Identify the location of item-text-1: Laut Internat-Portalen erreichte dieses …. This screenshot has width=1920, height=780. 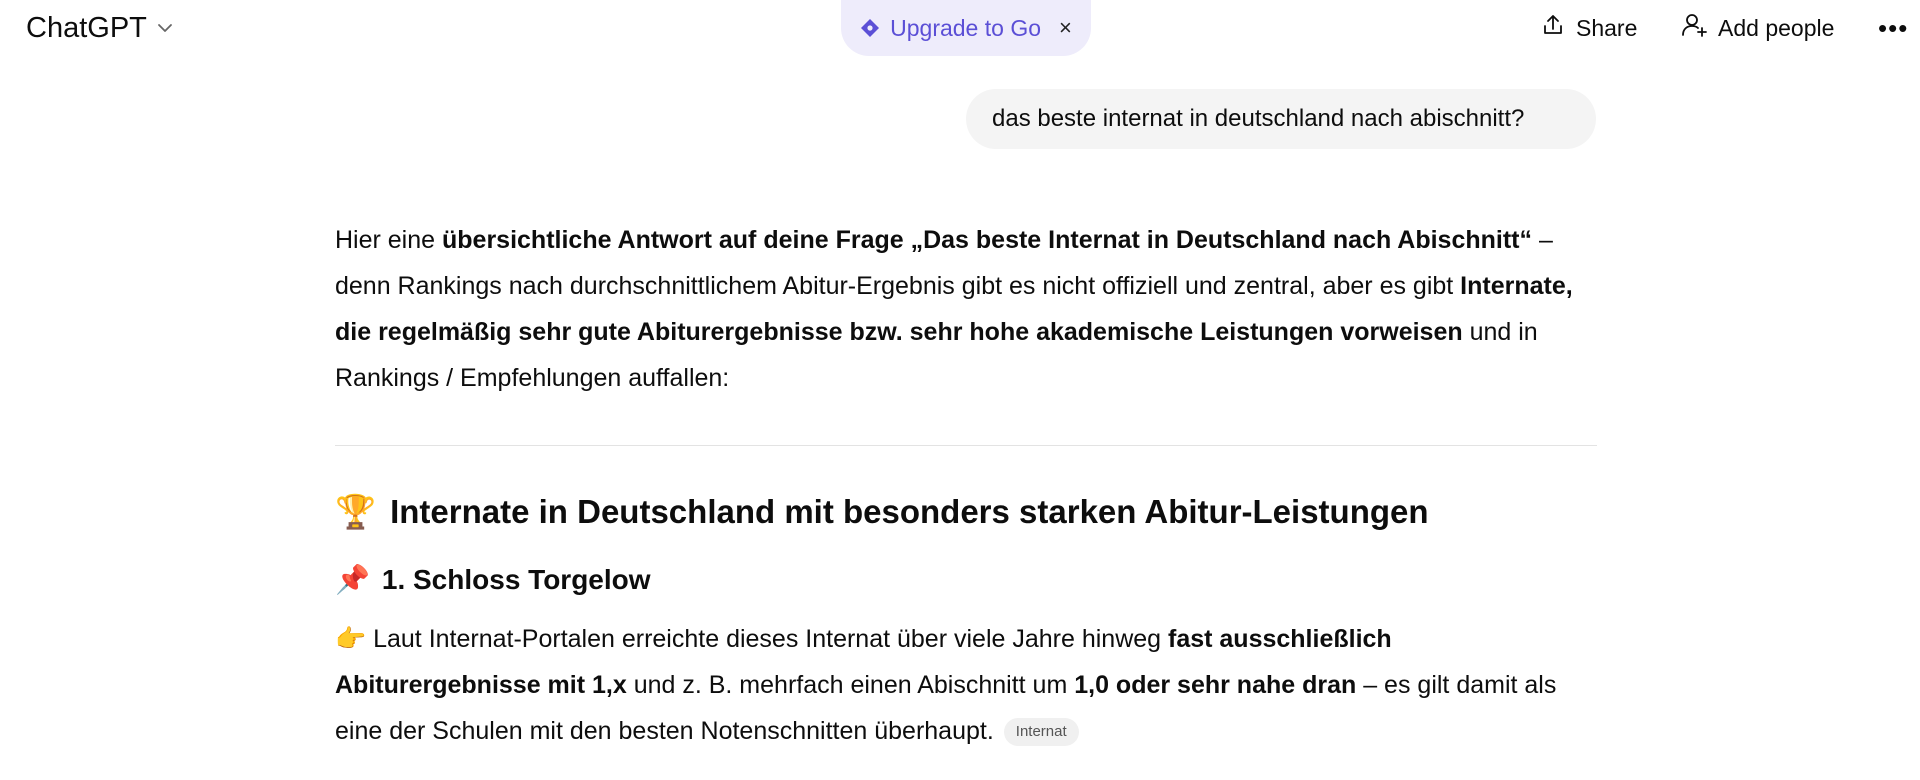
(767, 639).